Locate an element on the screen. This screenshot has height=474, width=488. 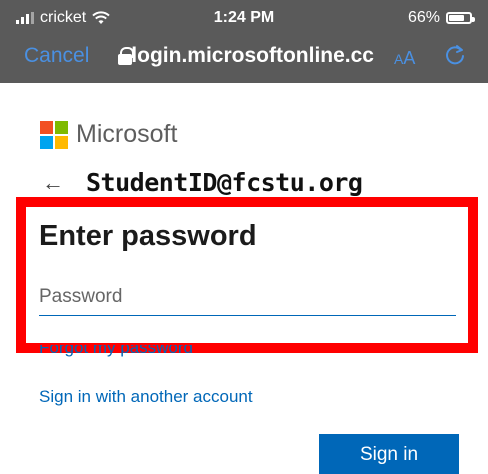
other-account-link: Sign in with another account is located at coordinates (146, 397).